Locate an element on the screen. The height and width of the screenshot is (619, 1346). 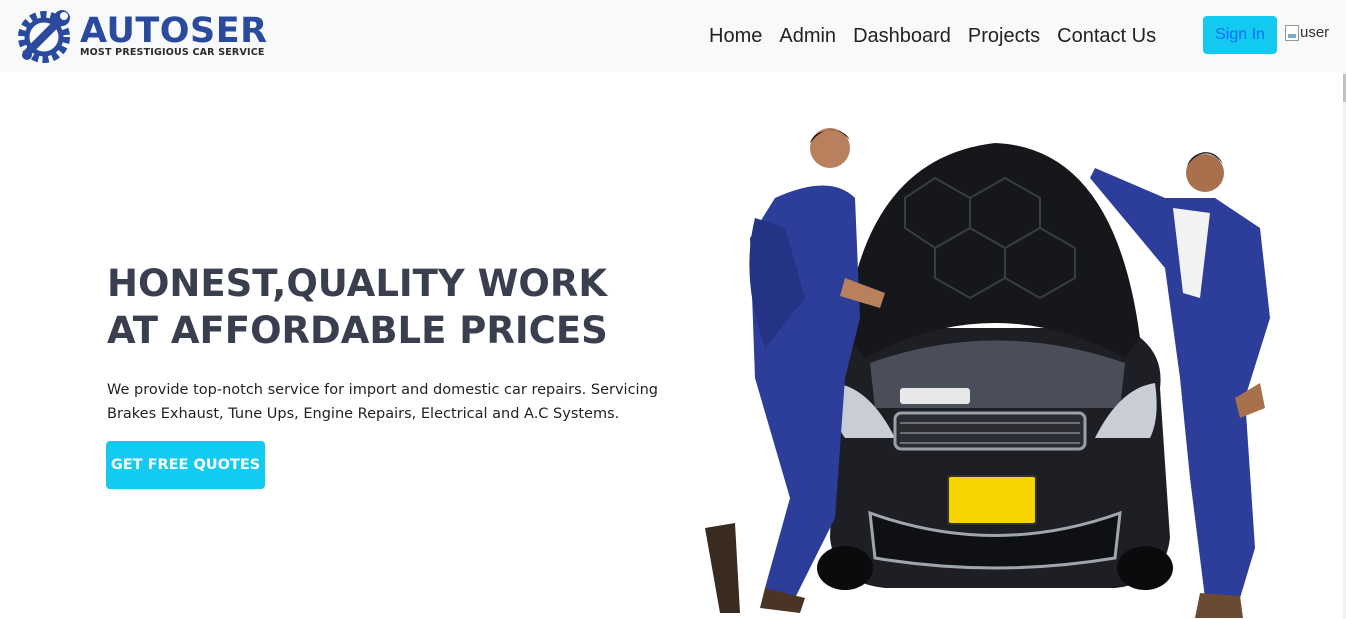
nav-home: Home is located at coordinates (735, 36).